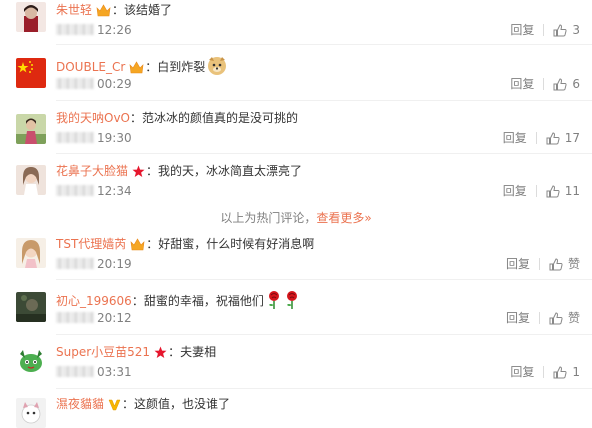 The height and width of the screenshot is (428, 592). I want to click on like-button: 1, so click(566, 372).